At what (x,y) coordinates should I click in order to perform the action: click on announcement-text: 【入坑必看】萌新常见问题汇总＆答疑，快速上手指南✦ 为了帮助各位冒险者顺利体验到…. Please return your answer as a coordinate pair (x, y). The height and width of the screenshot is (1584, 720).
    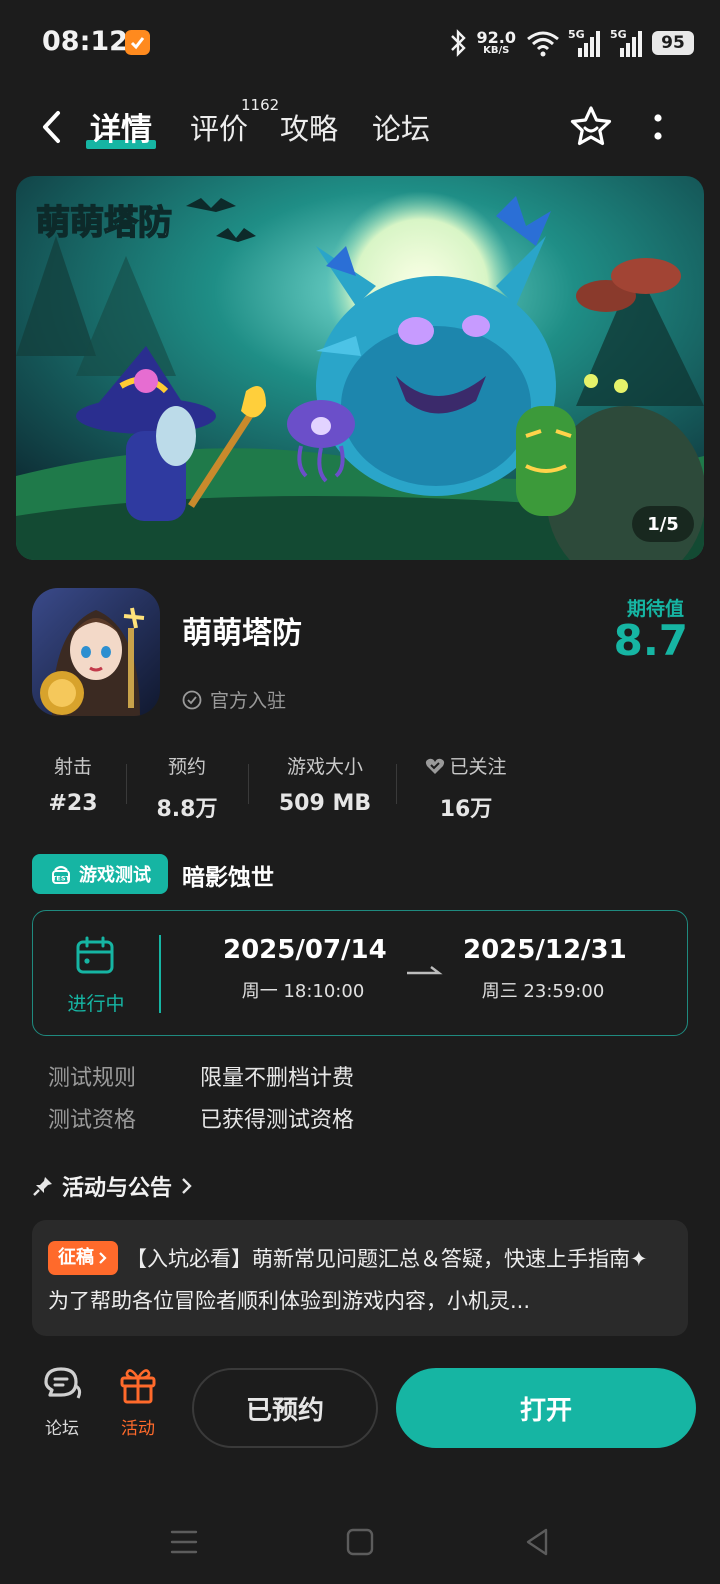
    Looking at the image, I should click on (348, 1280).